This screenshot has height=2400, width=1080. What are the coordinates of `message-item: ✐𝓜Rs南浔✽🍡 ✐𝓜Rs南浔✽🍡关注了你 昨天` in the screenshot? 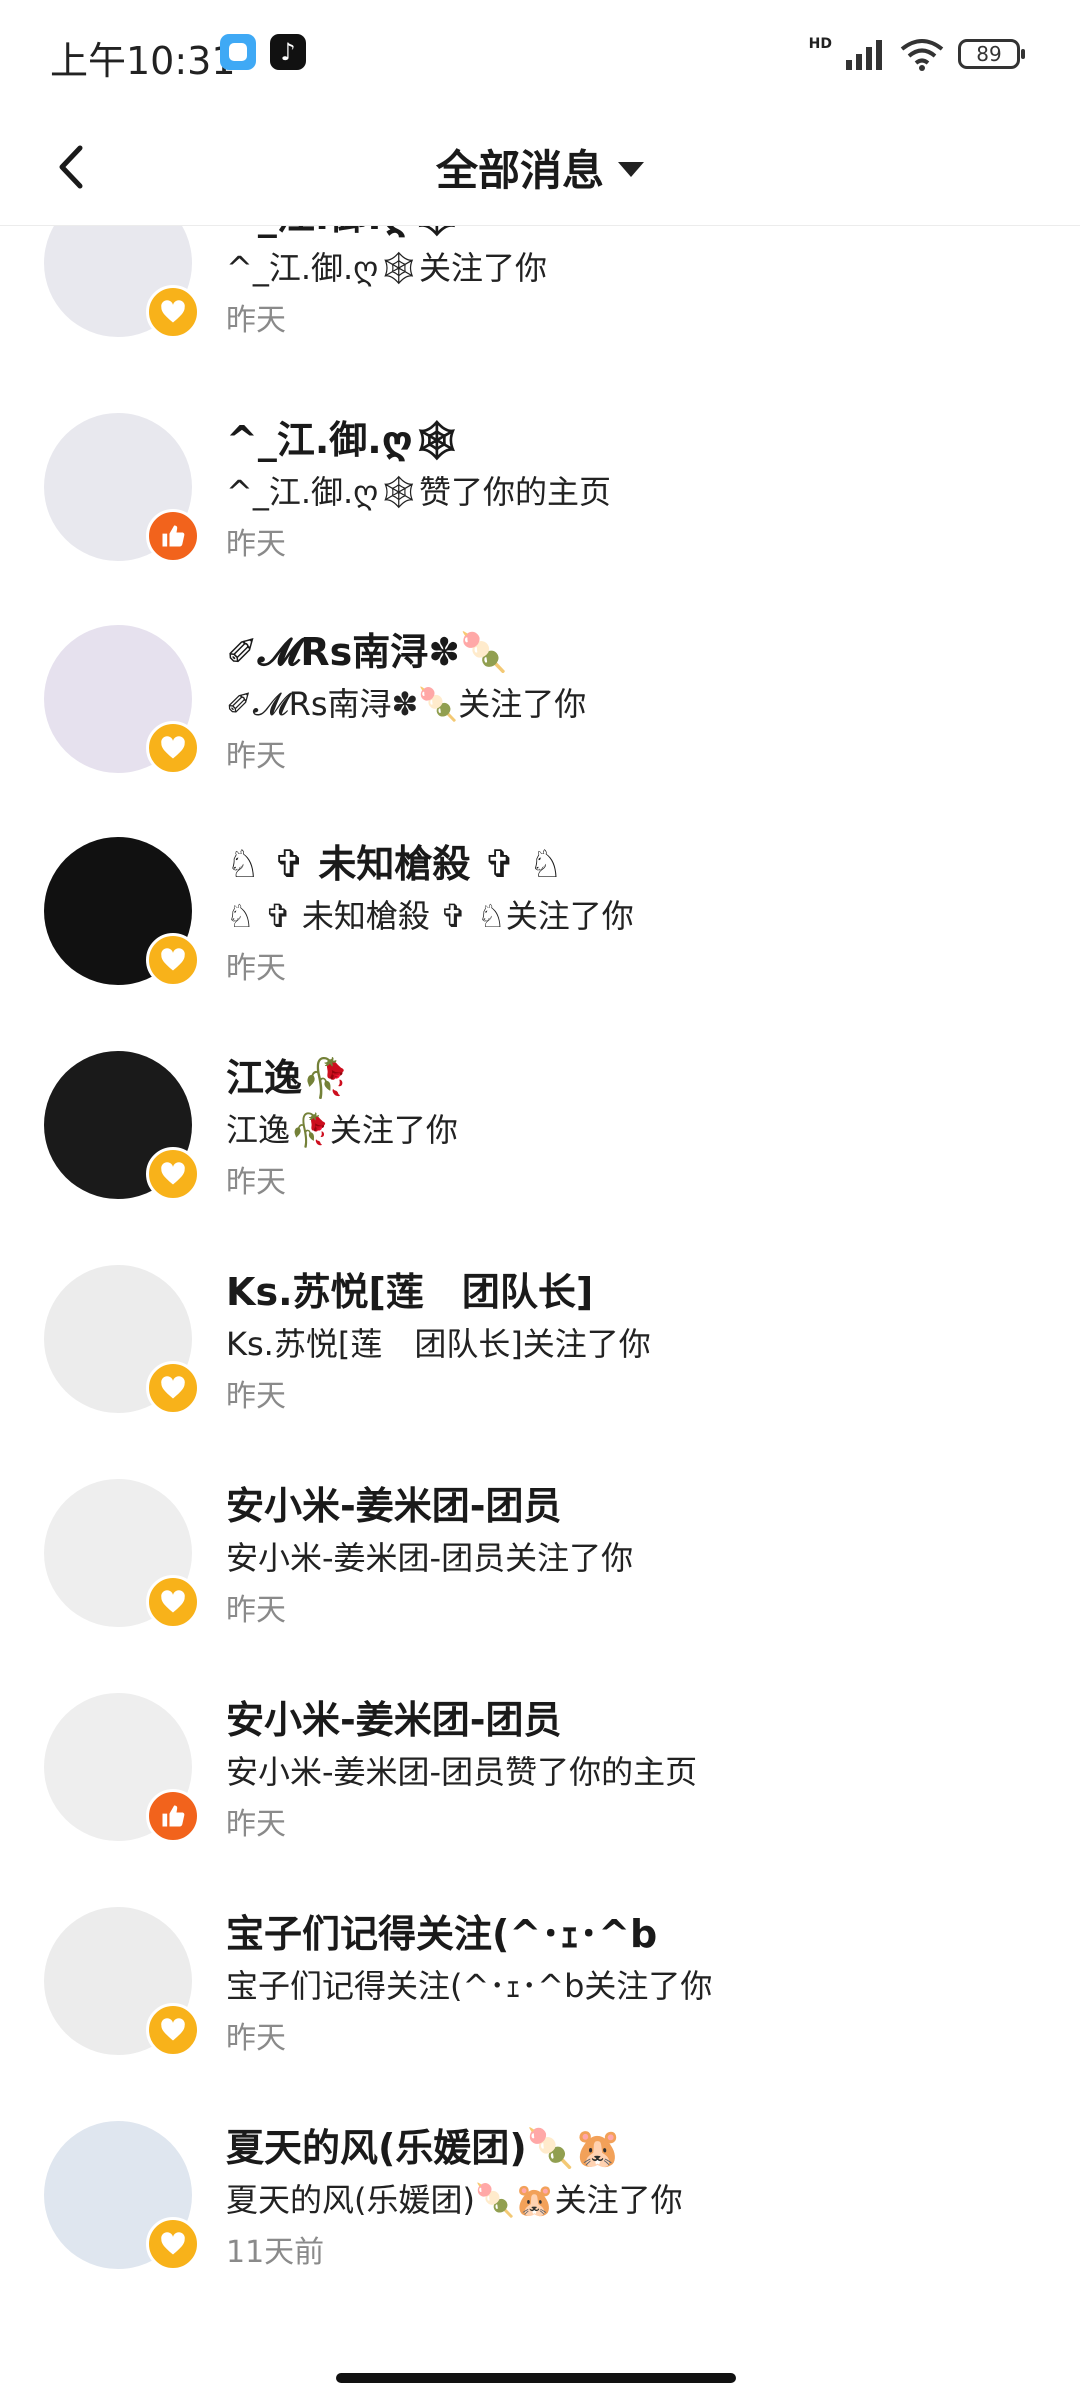 It's located at (540, 704).